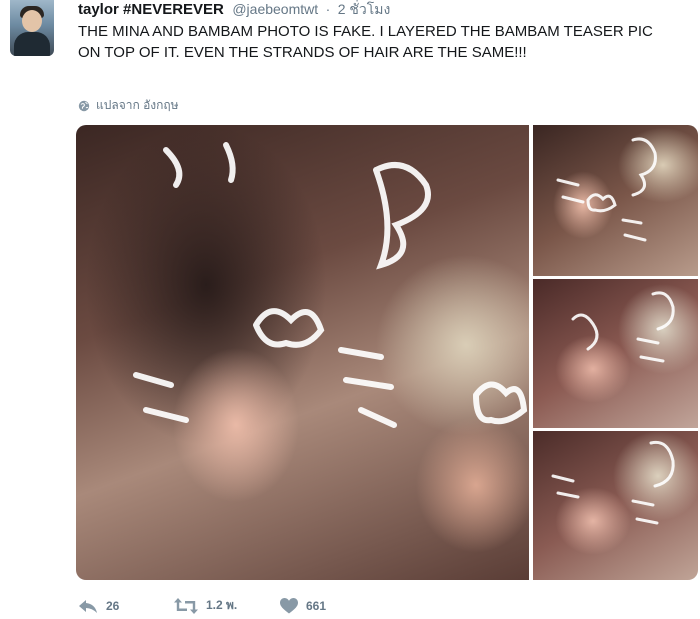 This screenshot has width=700, height=619. I want to click on reply-icon, so click(88, 606).